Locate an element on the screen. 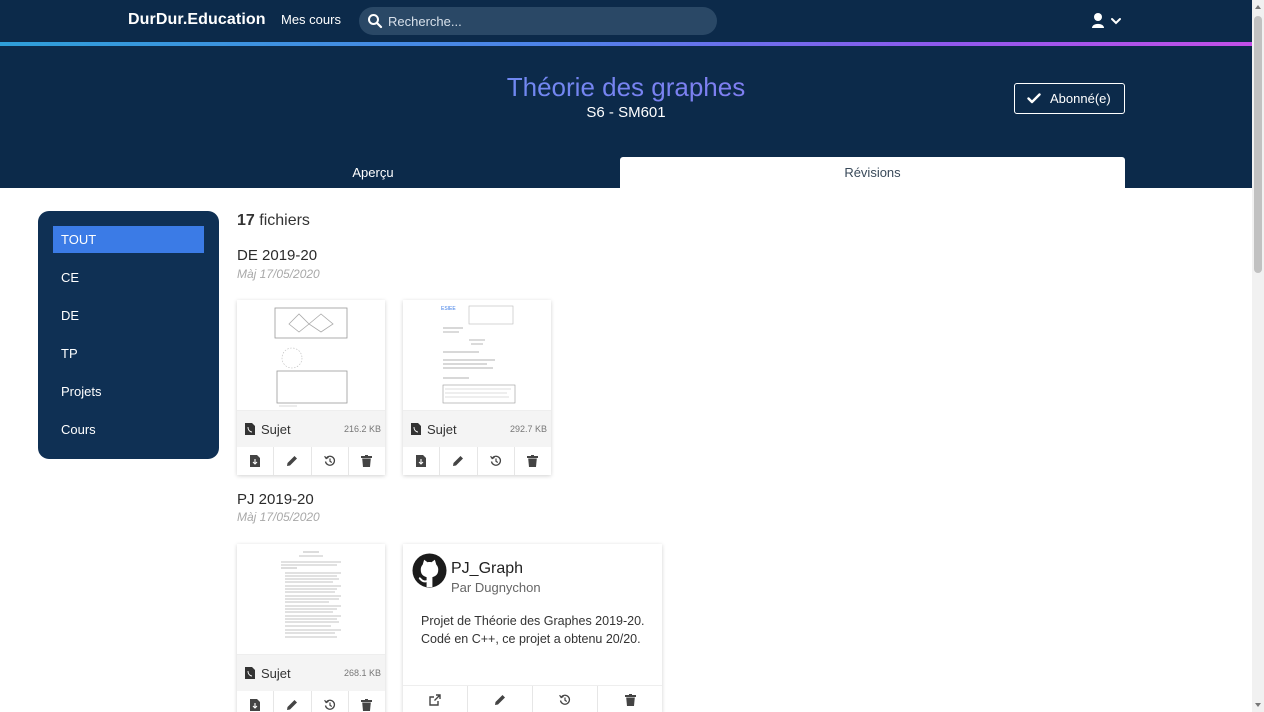 The width and height of the screenshot is (1264, 712). file-size: 268.1 KB is located at coordinates (362, 673).